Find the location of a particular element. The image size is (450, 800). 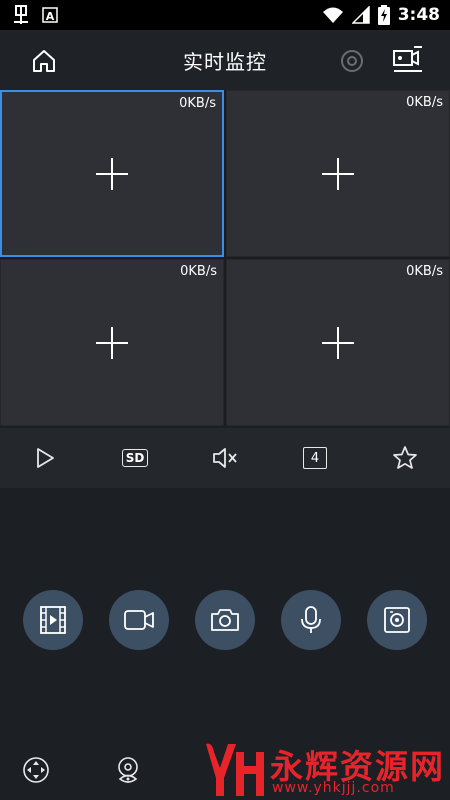

playback-controls: SD 4 is located at coordinates (225, 458).